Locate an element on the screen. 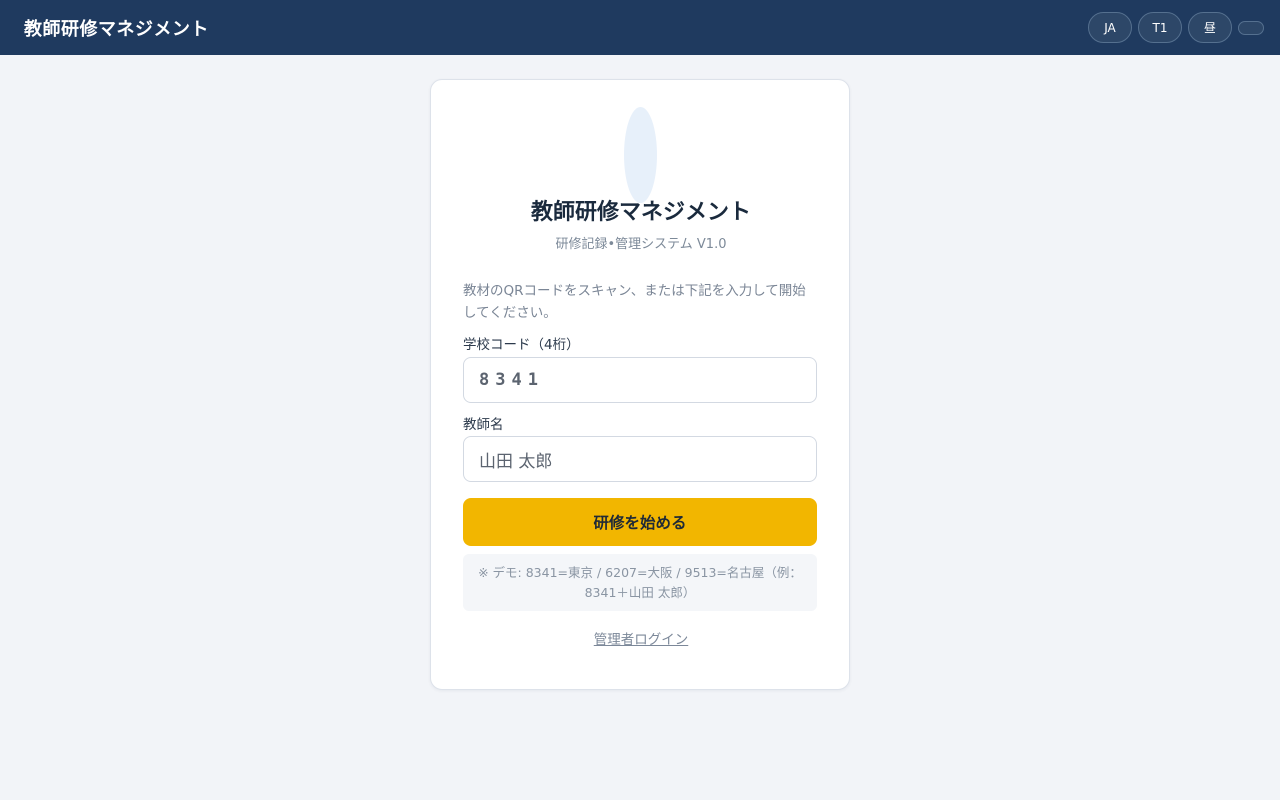 This screenshot has height=800, width=1280. school-code-label: 学校コード（4桁） is located at coordinates (521, 345).